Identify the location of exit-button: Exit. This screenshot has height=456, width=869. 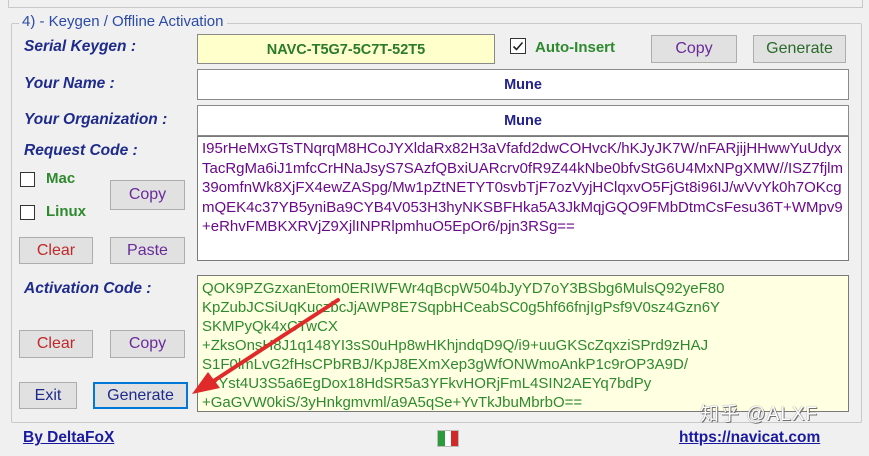
(48, 395).